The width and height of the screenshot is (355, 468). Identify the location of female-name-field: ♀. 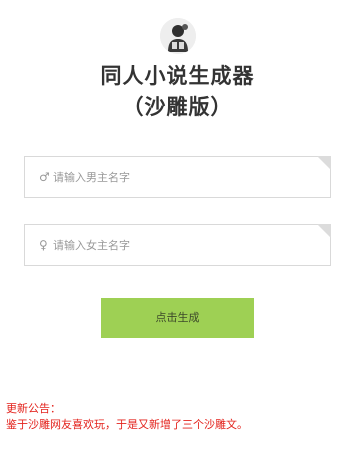
(177, 245).